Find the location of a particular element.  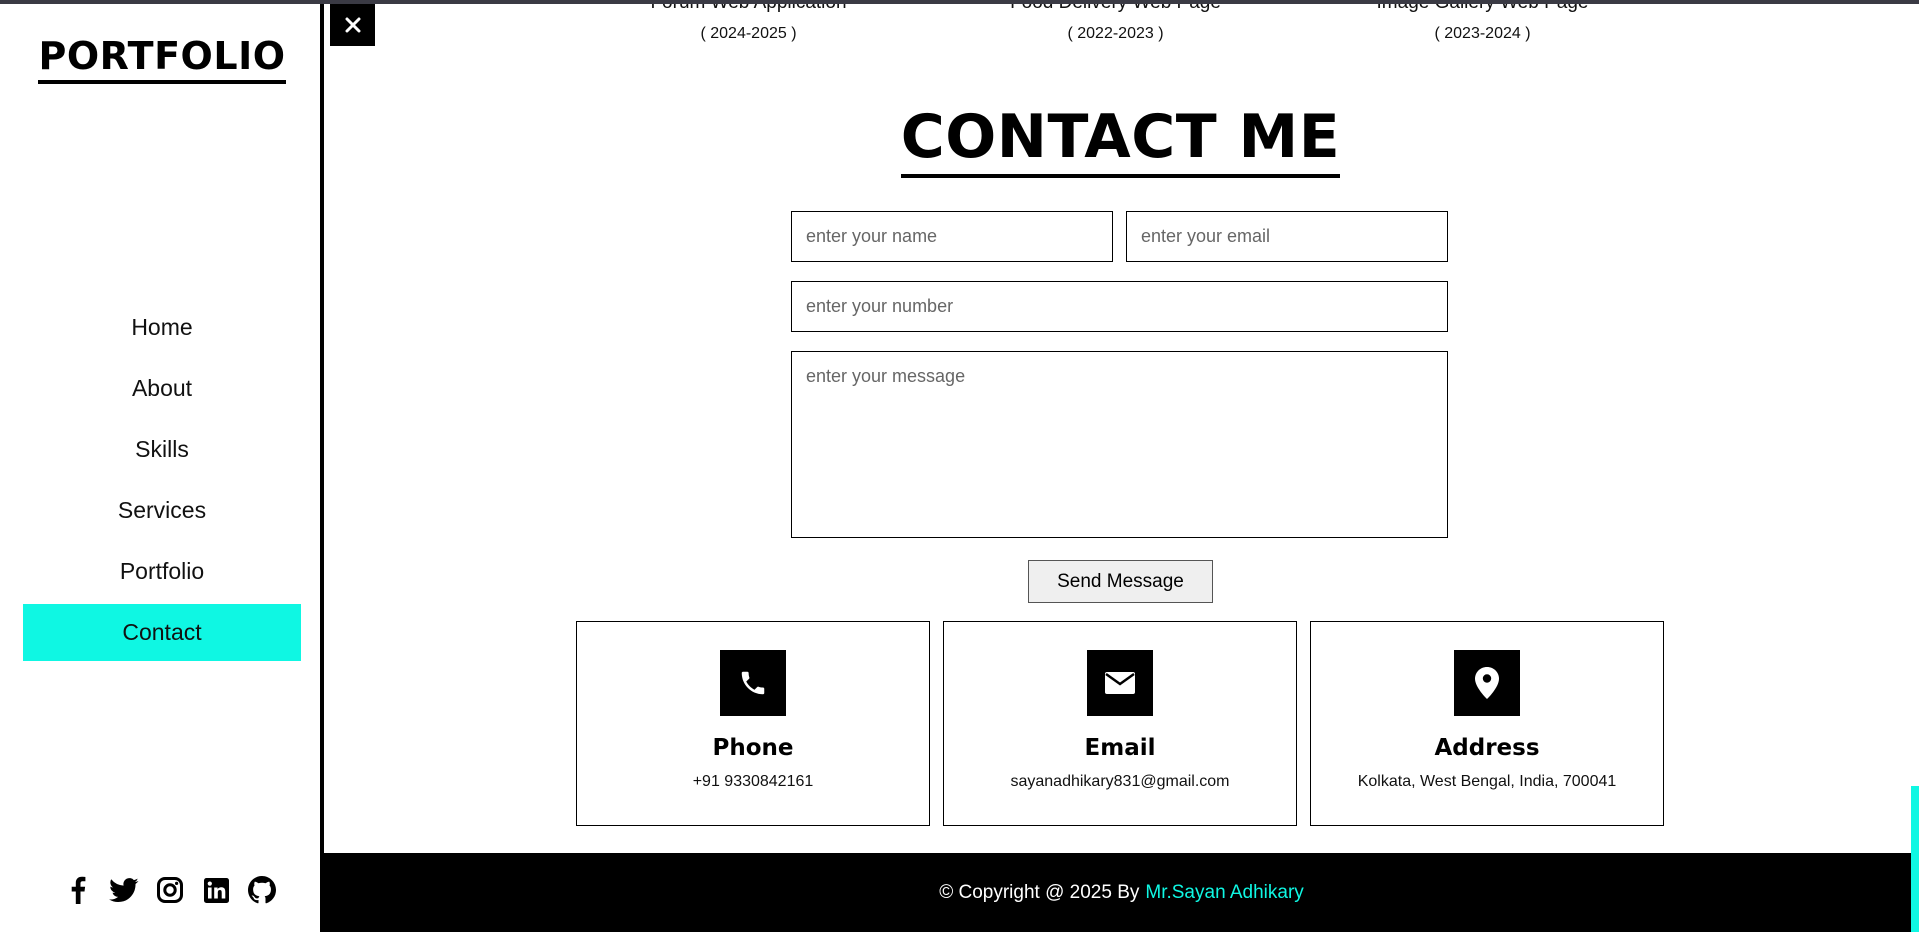

card-title: Address is located at coordinates (1487, 748).